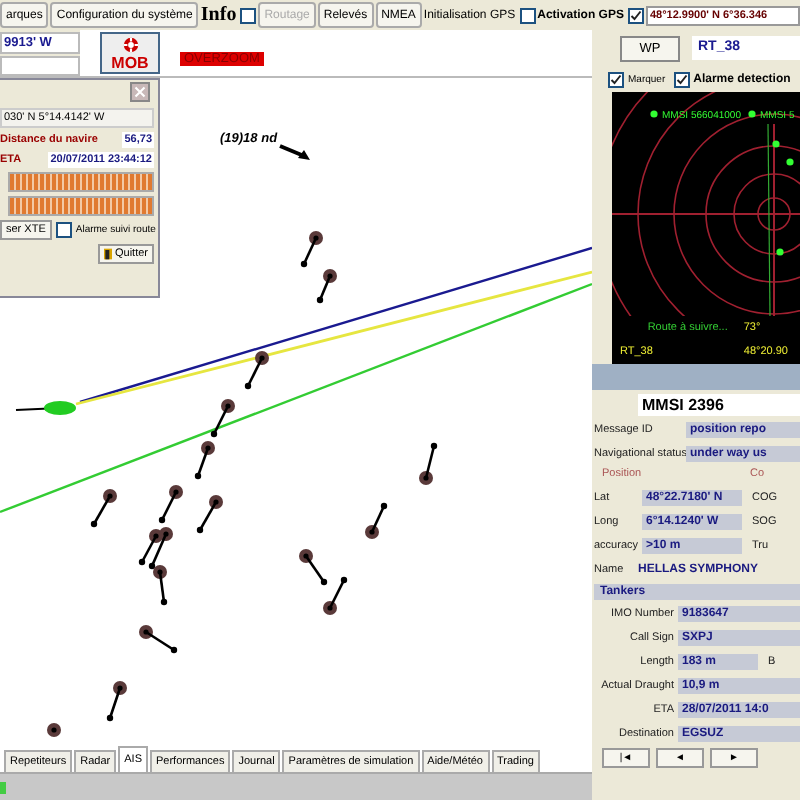 The height and width of the screenshot is (800, 800). What do you see at coordinates (3, 788) in the screenshot?
I see `status-icon` at bounding box center [3, 788].